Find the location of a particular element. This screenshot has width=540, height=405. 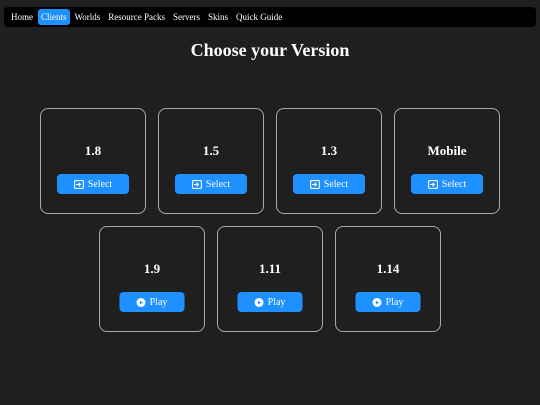

version-title: 1.8 is located at coordinates (93, 150).